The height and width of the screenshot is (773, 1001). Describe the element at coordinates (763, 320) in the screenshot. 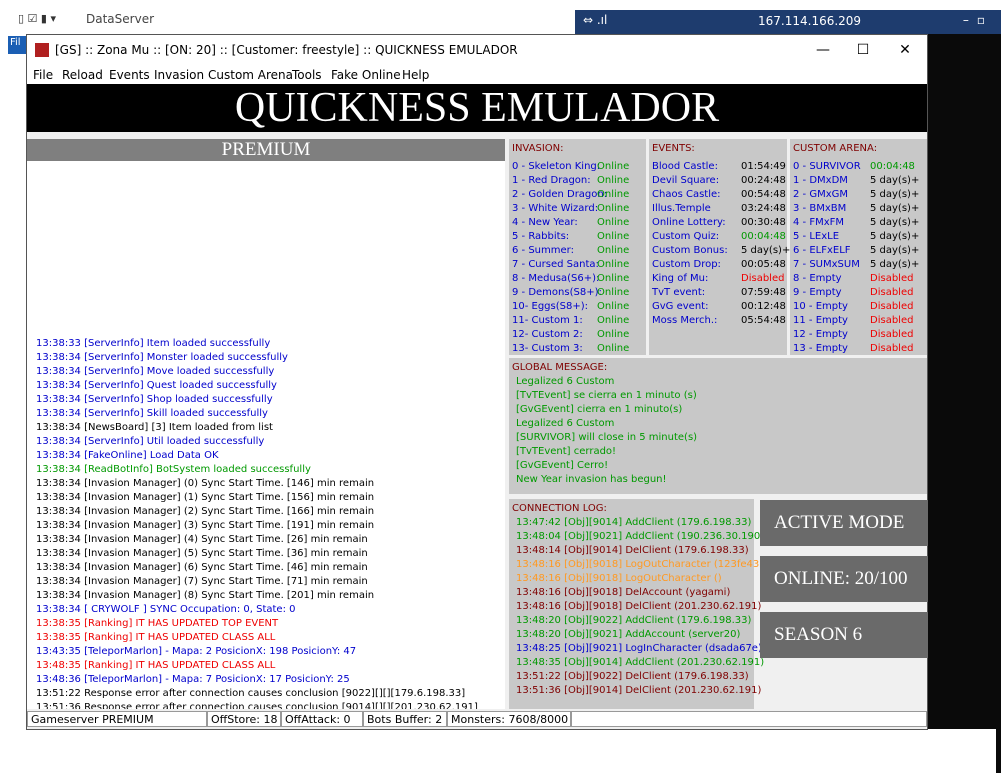

I see `event-value: 05:54:48` at that location.